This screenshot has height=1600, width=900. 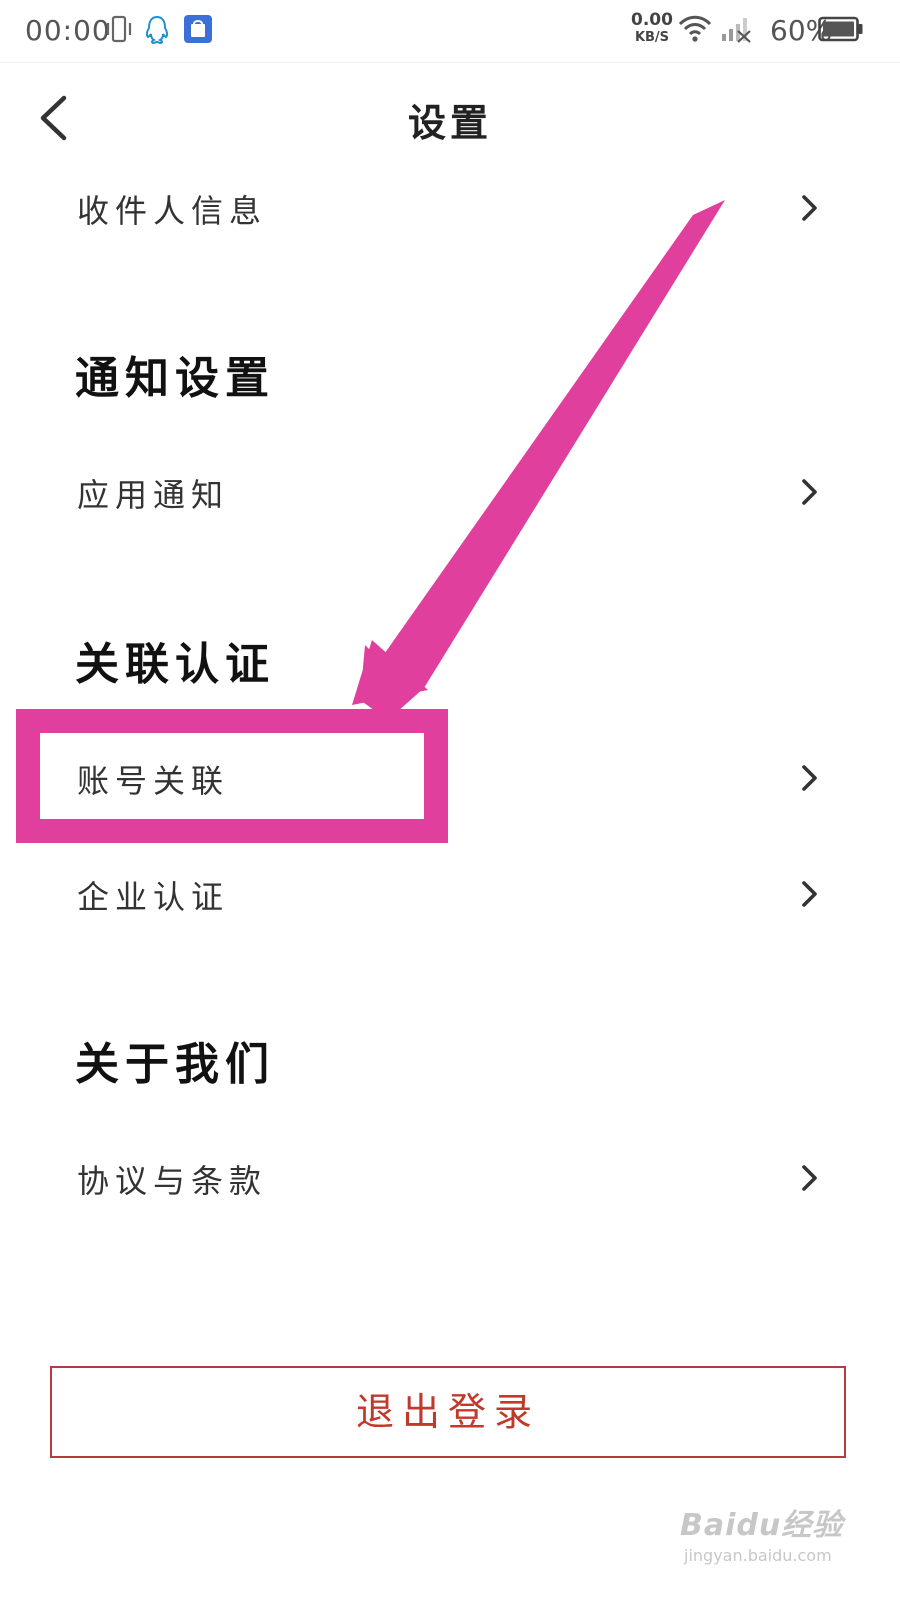 I want to click on row-app-notification: 应用通知, so click(x=450, y=491).